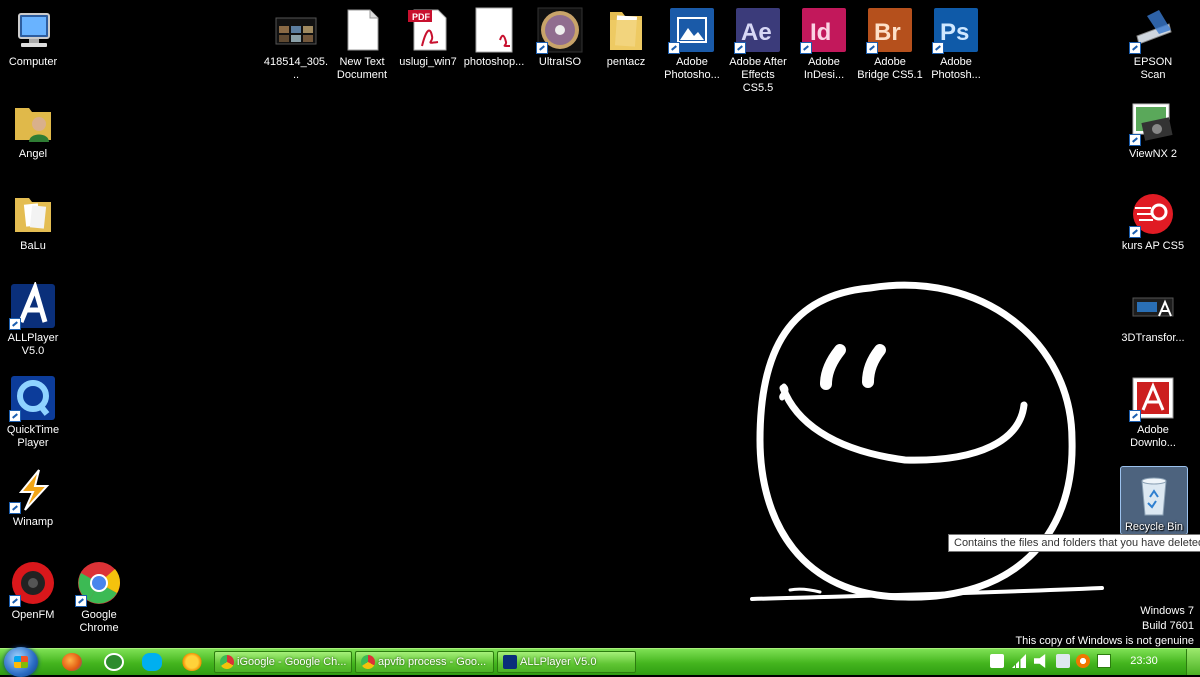  I want to click on firefox-icon, so click(72, 662).